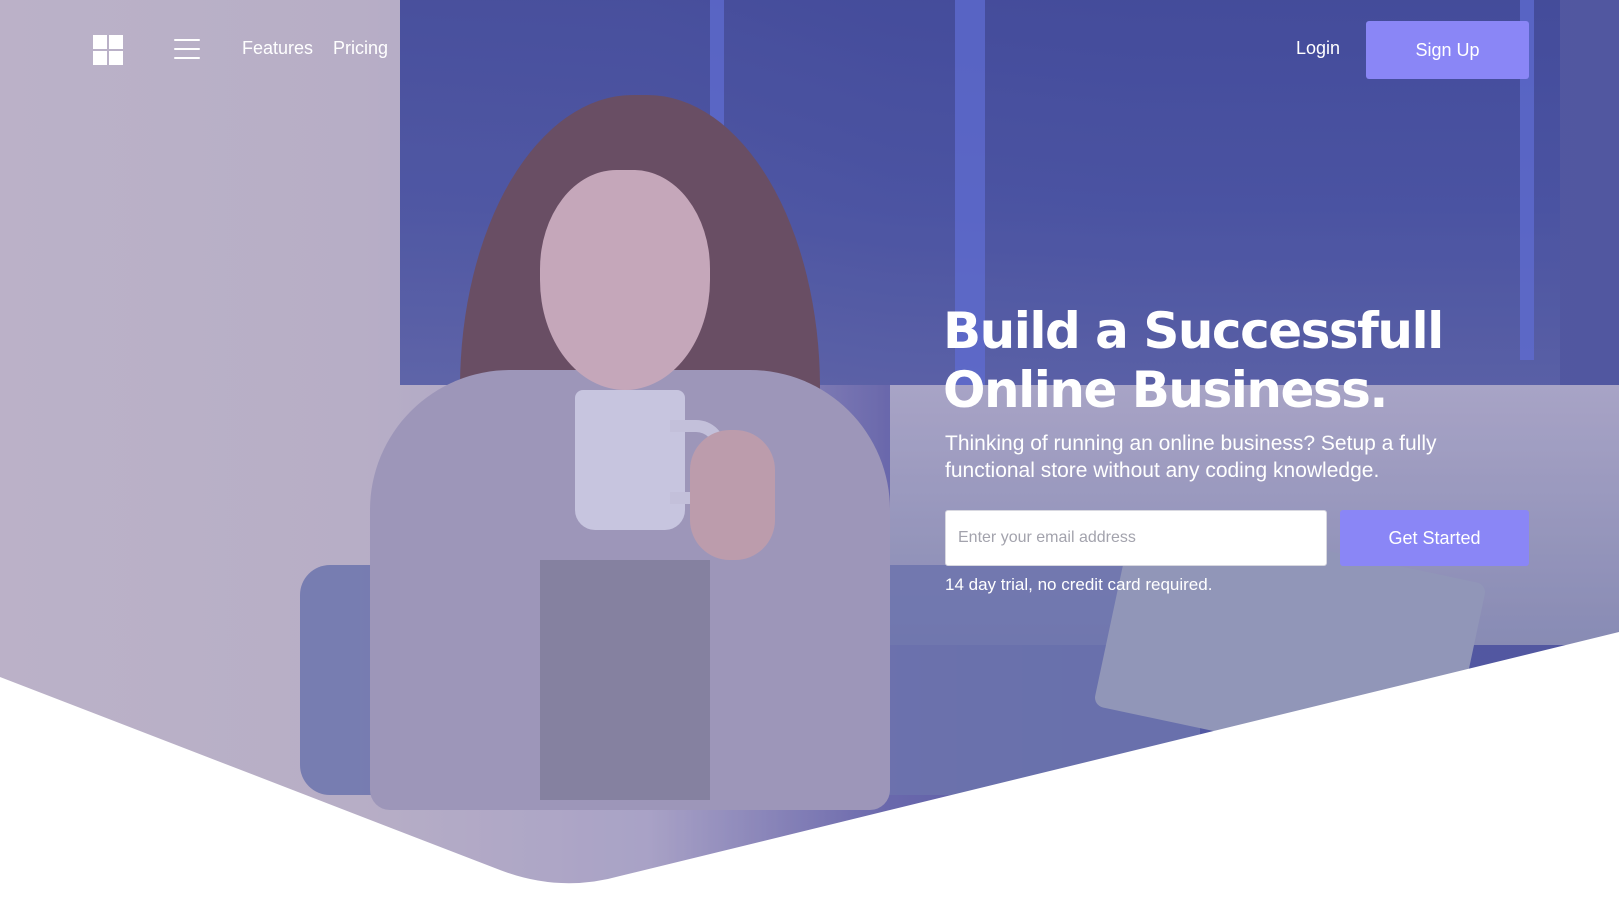 The image size is (1619, 903). I want to click on hero-headline: Build a Successfull Online Business., so click(1253, 361).